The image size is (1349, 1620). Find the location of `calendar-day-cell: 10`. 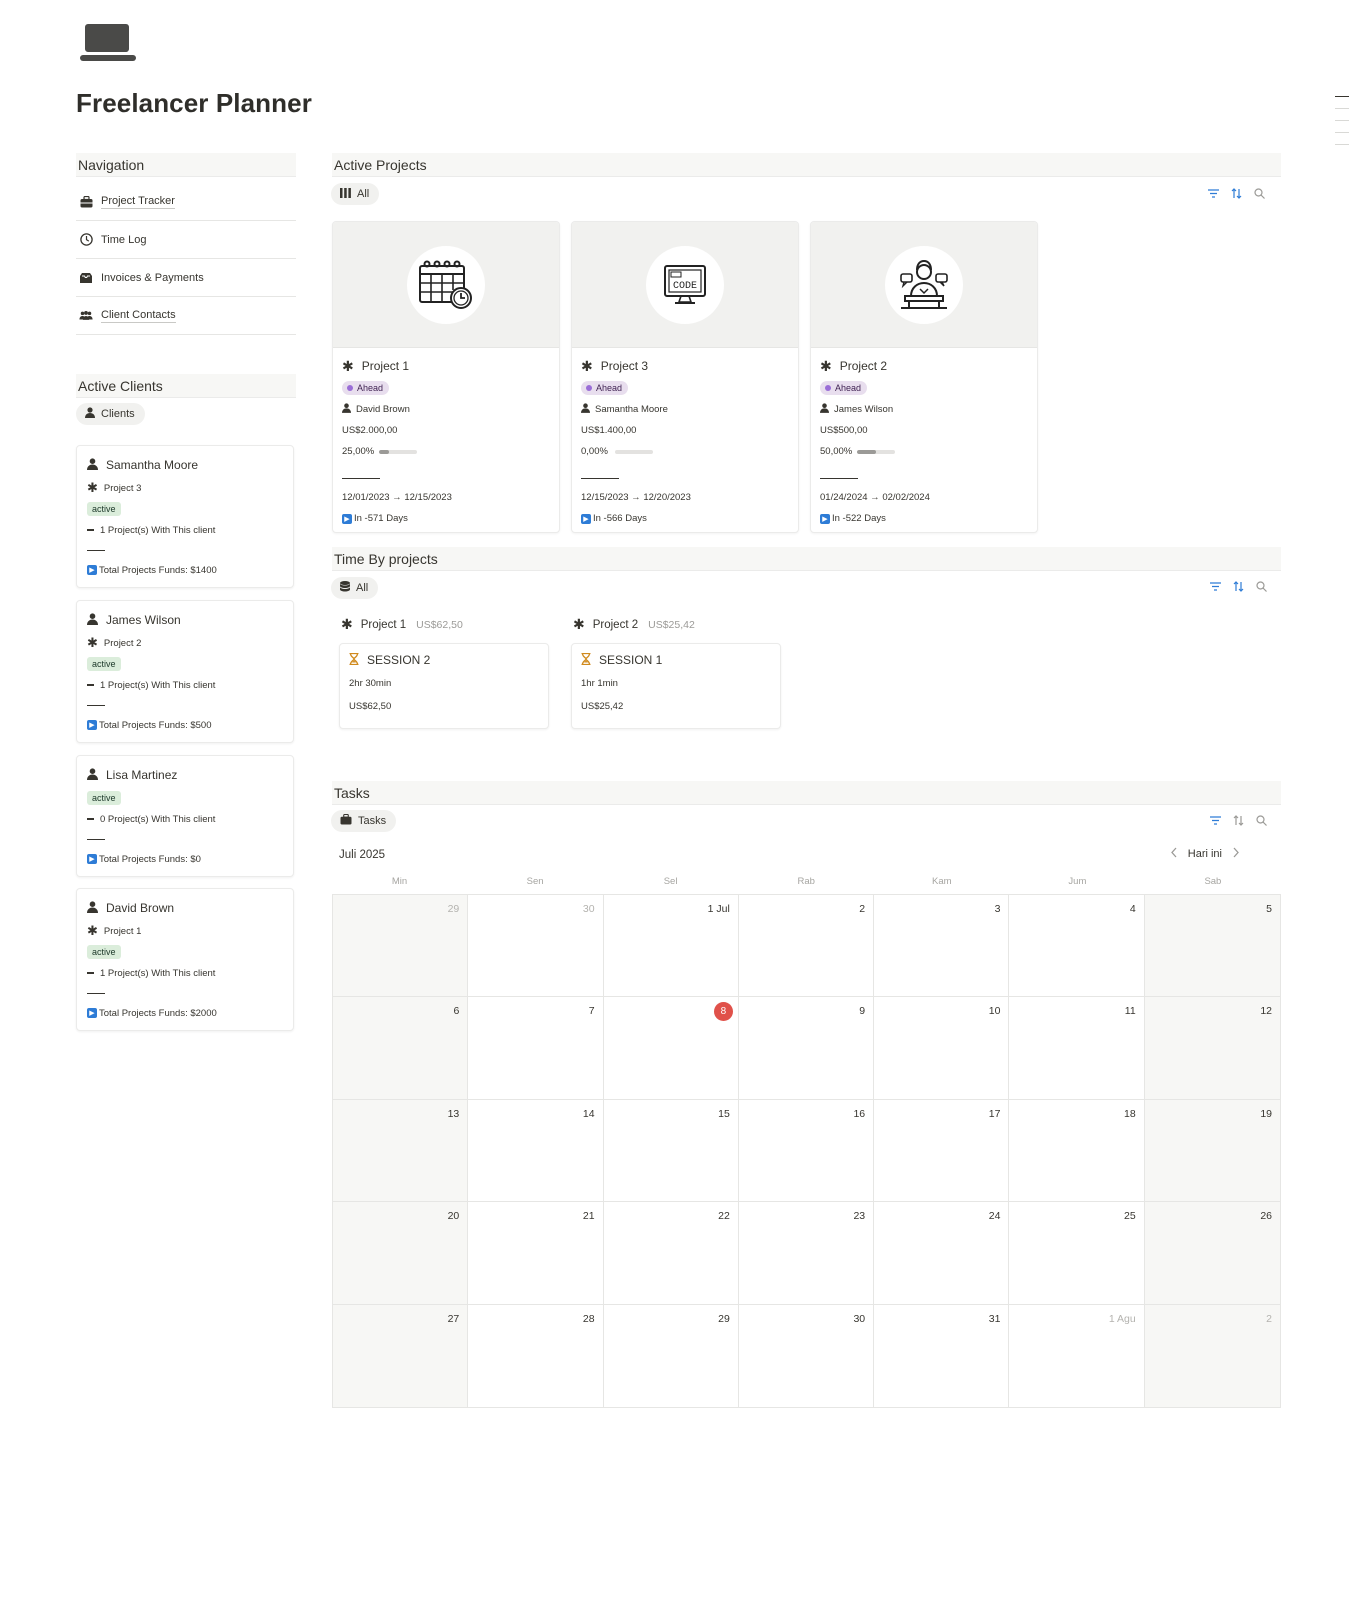

calendar-day-cell: 10 is located at coordinates (942, 1048).